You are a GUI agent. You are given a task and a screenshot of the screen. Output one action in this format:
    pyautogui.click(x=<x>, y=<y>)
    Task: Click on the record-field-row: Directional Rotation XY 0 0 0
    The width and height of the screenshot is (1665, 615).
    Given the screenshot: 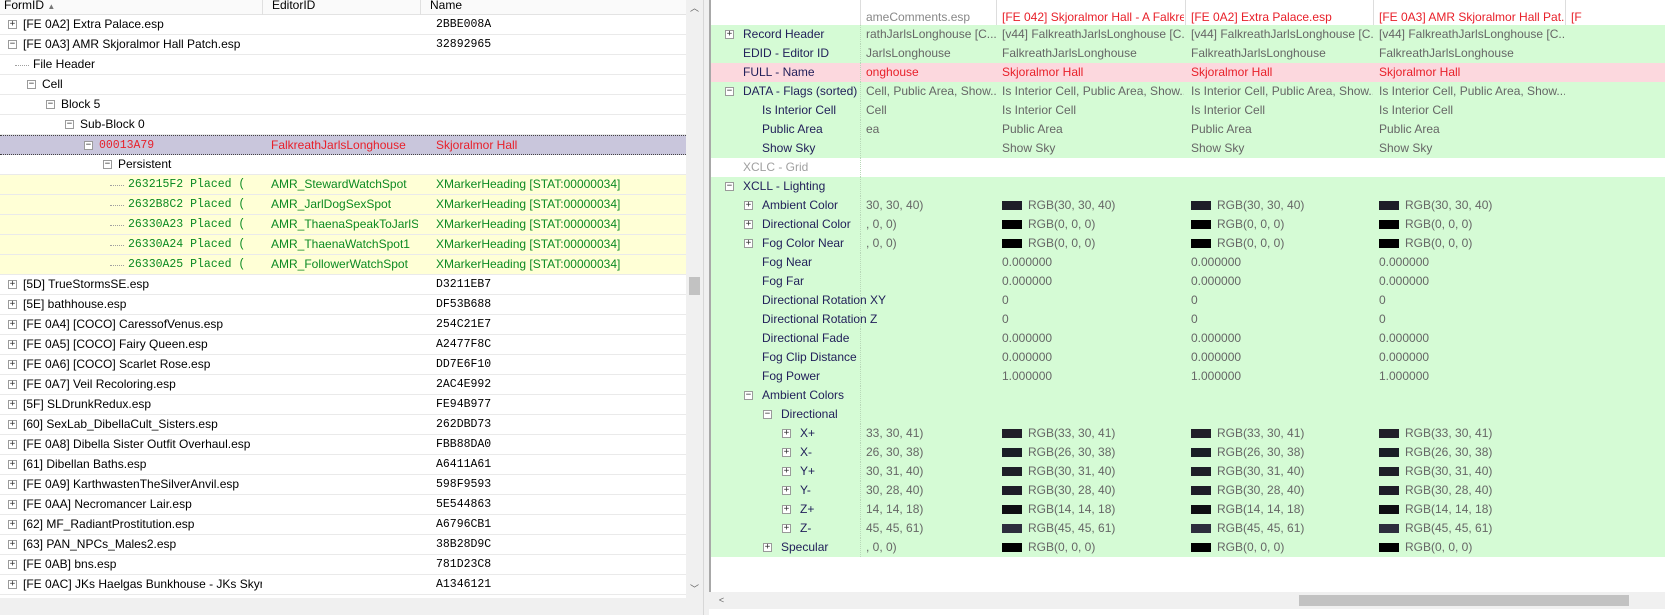 What is the action you would take?
    pyautogui.click(x=1188, y=301)
    